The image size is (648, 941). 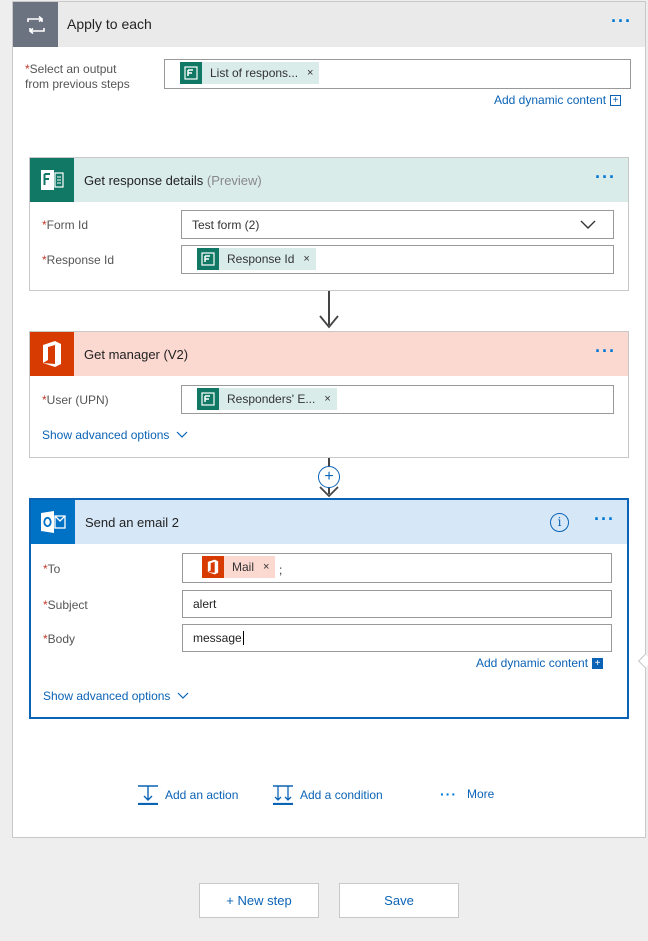 I want to click on new-step-button: + New step, so click(x=259, y=900).